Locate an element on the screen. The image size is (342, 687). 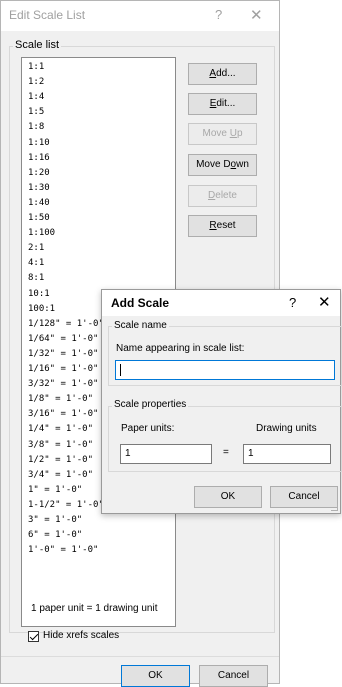
scale-list-item: 1:1 is located at coordinates (36, 67).